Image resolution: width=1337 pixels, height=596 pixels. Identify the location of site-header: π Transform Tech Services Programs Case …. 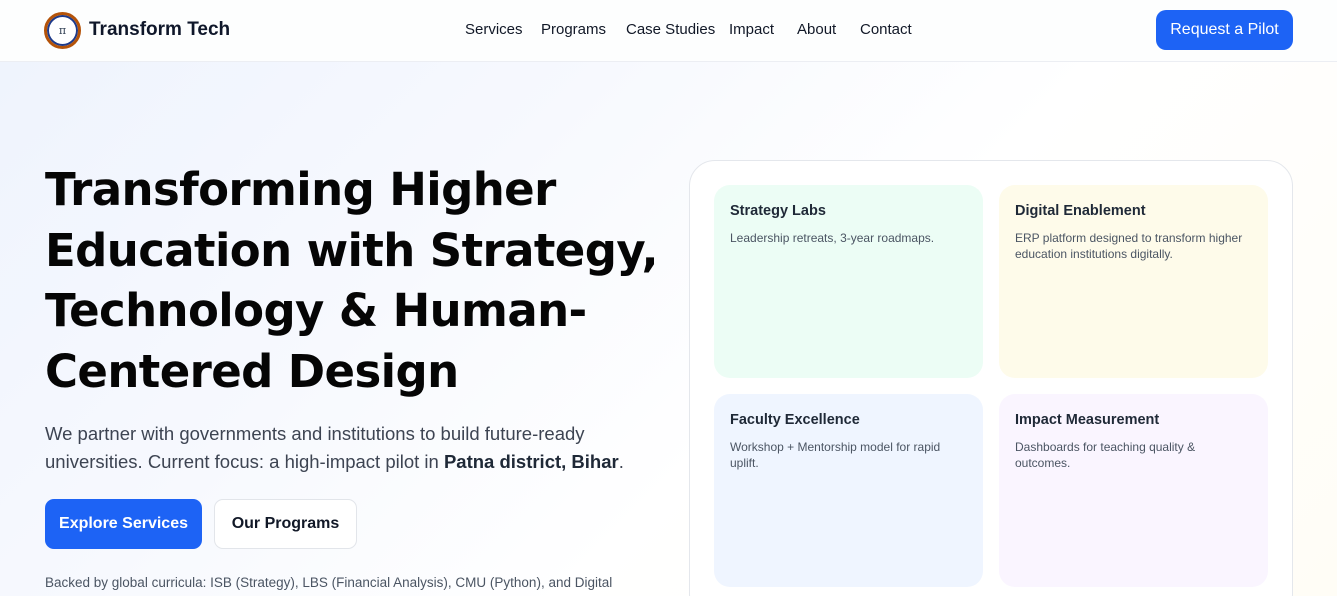
(668, 31).